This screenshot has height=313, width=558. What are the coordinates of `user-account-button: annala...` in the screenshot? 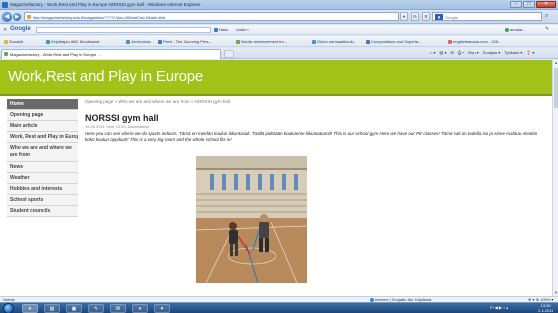 It's located at (515, 29).